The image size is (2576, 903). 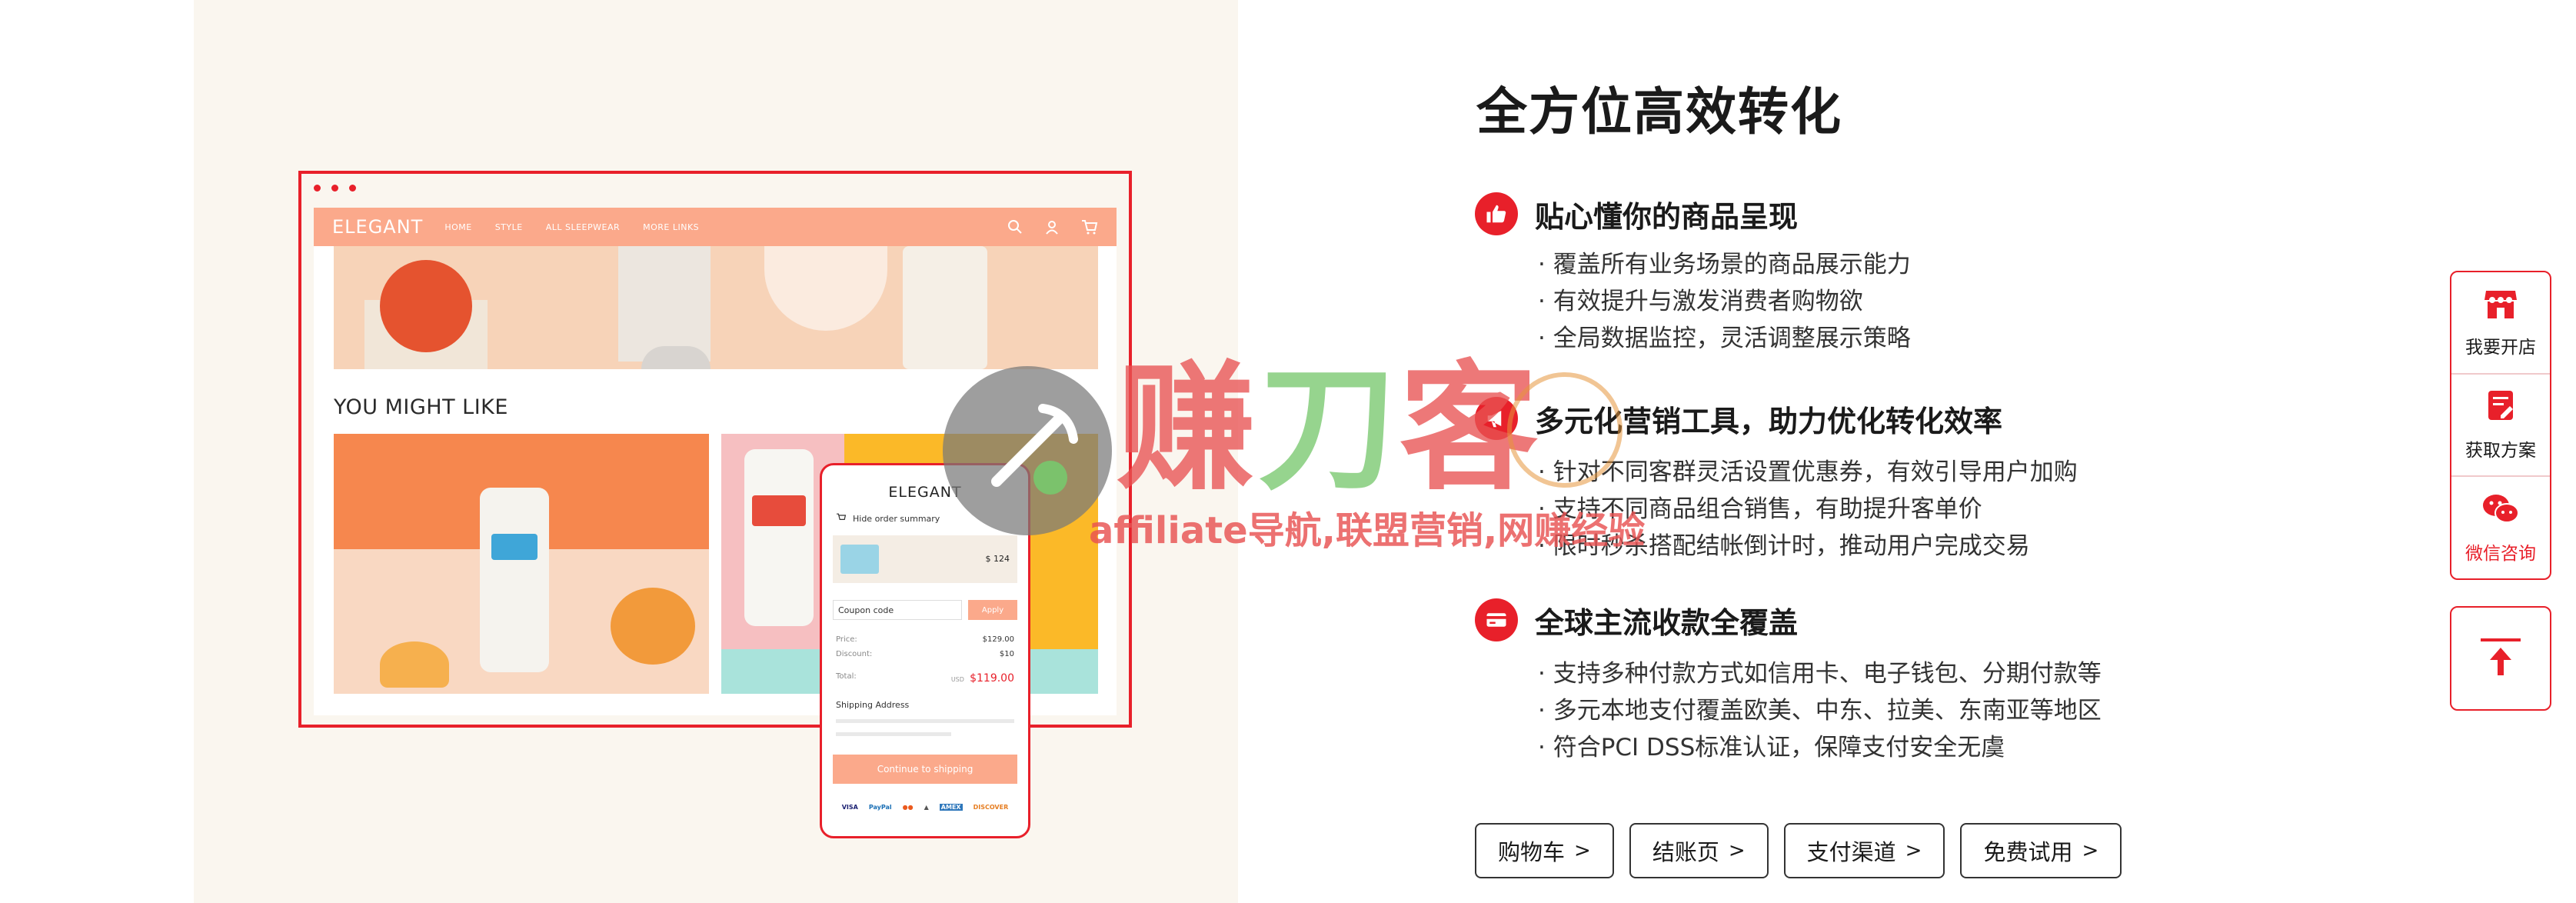 I want to click on mock-cart-icon, so click(x=1089, y=227).